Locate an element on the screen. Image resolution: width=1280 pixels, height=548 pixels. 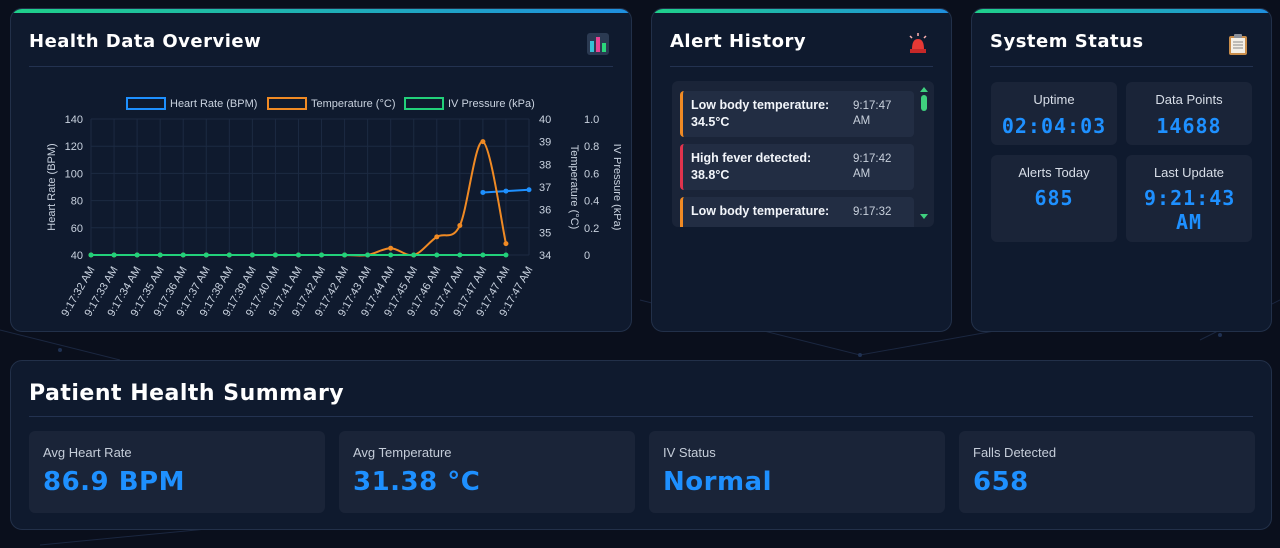
y-axis-title: Heart Rate (BPM) is located at coordinates (52, 186).